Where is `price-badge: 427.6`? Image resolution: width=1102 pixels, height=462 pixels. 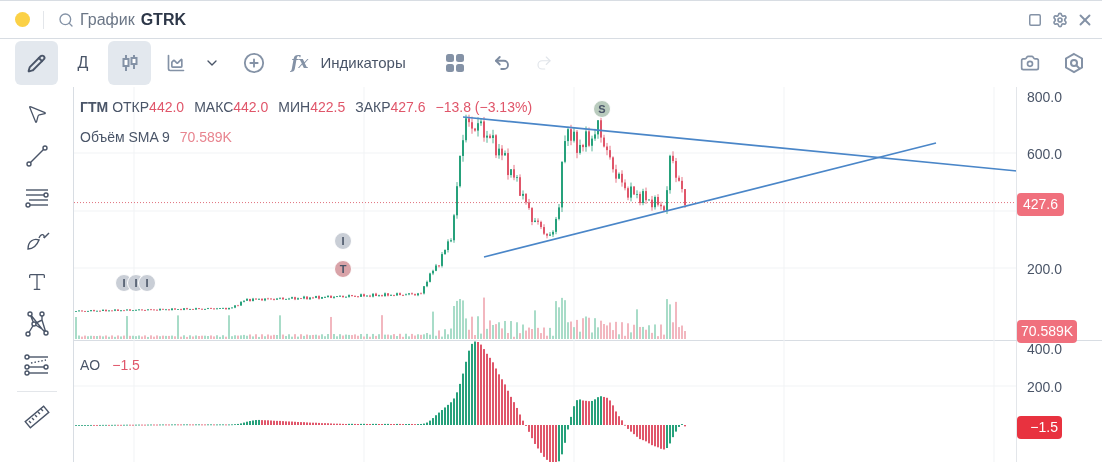
price-badge: 427.6 is located at coordinates (1041, 204).